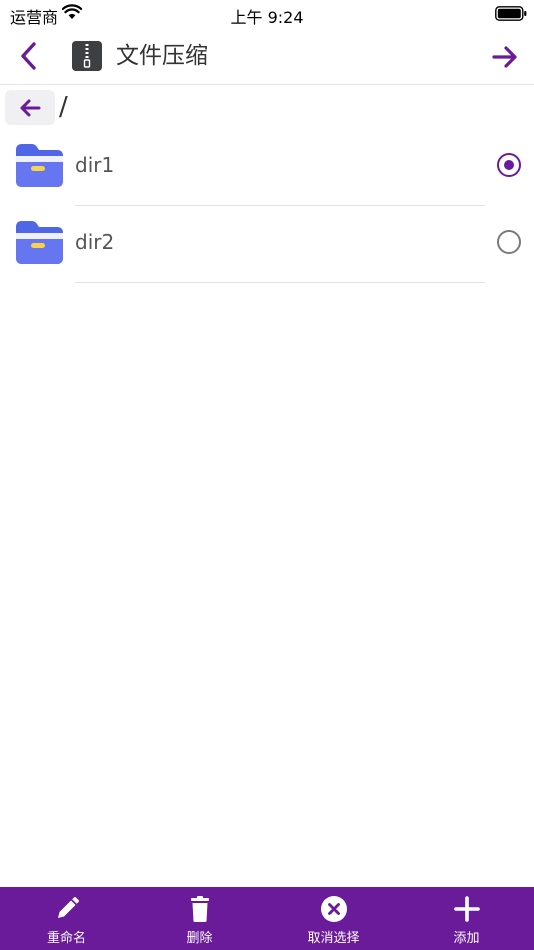 The image size is (534, 950). What do you see at coordinates (95, 242) in the screenshot?
I see `item-name: dir2` at bounding box center [95, 242].